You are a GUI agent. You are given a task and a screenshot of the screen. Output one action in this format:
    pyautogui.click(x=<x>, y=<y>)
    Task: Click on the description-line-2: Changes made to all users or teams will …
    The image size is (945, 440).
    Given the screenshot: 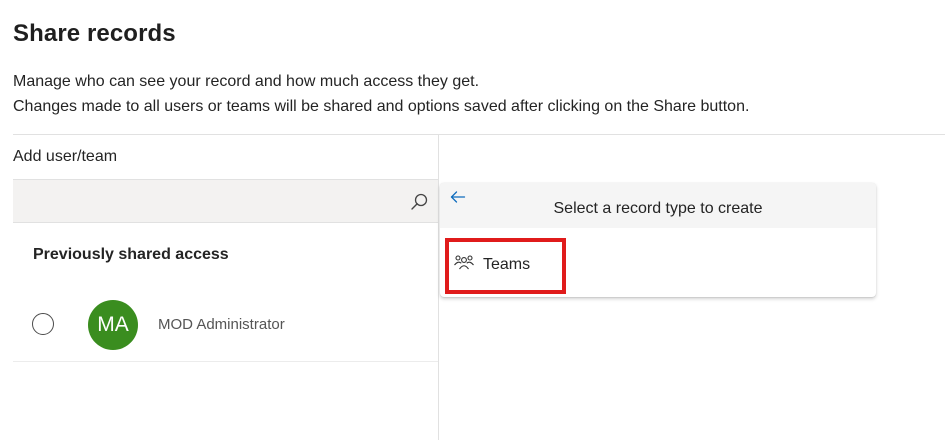 What is the action you would take?
    pyautogui.click(x=381, y=106)
    